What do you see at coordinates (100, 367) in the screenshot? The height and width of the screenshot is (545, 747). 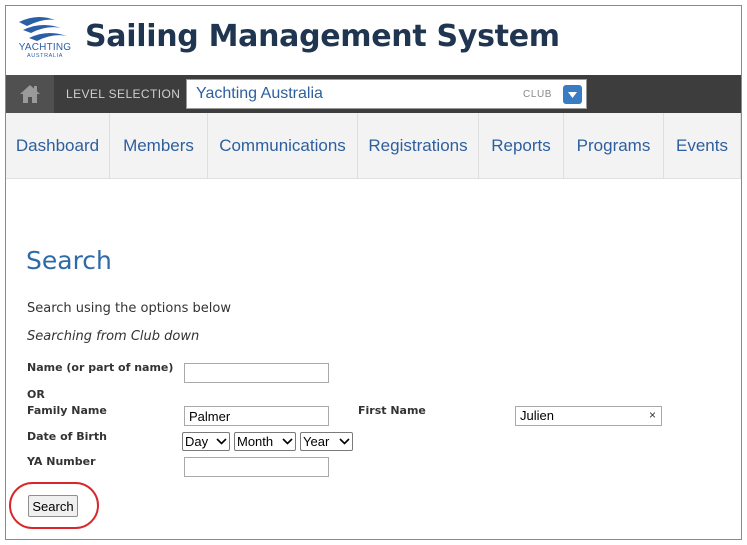 I see `name-label: Name (or part of name)` at bounding box center [100, 367].